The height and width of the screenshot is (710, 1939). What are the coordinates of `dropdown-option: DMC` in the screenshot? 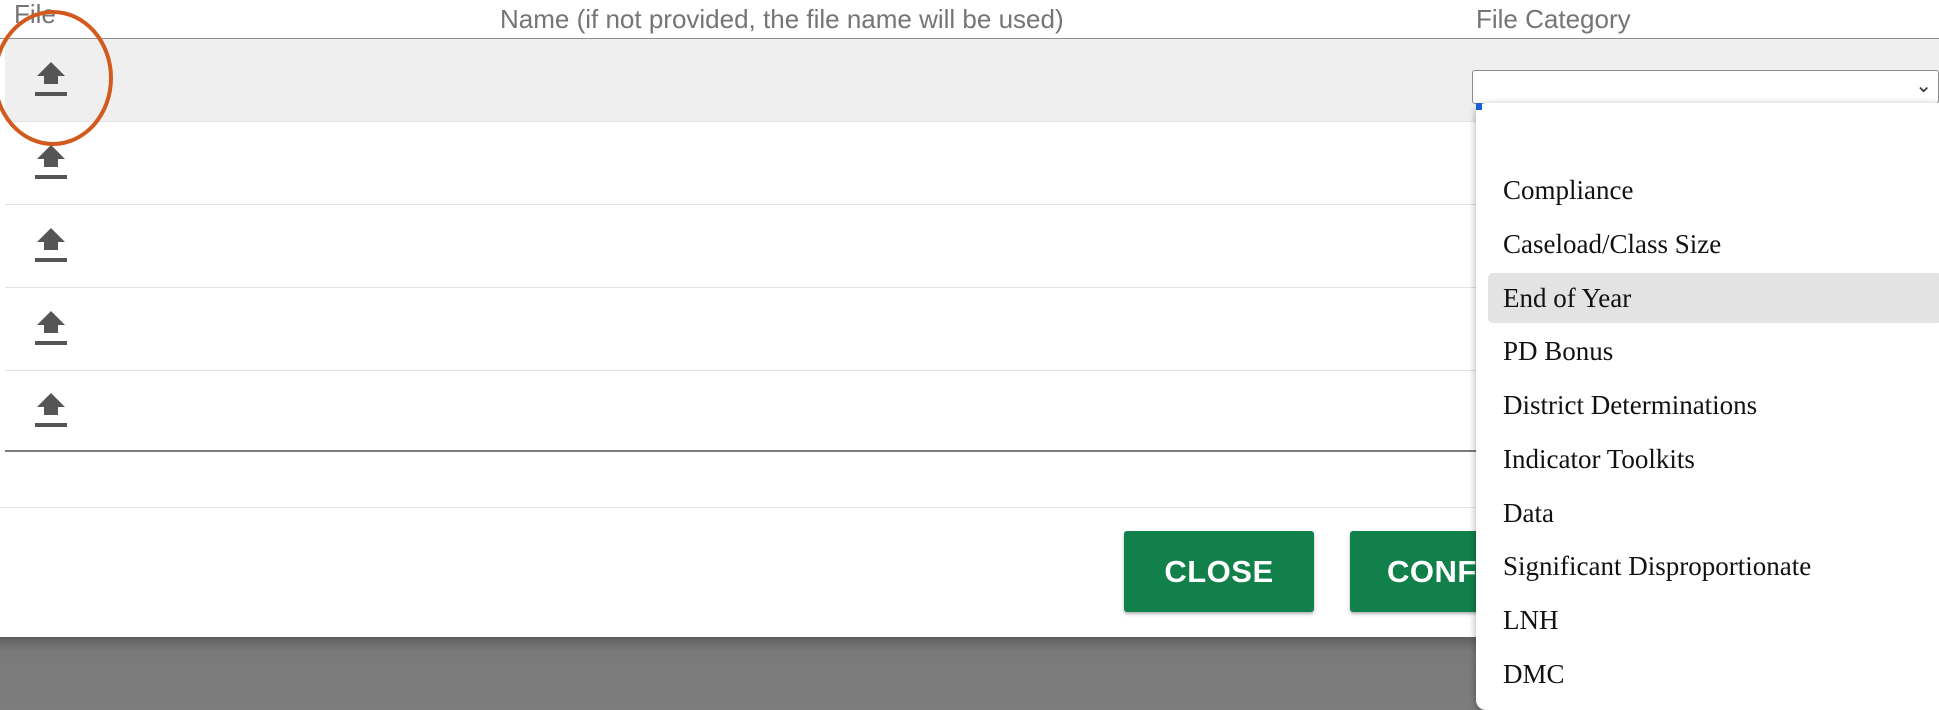 It's located at (1713, 674).